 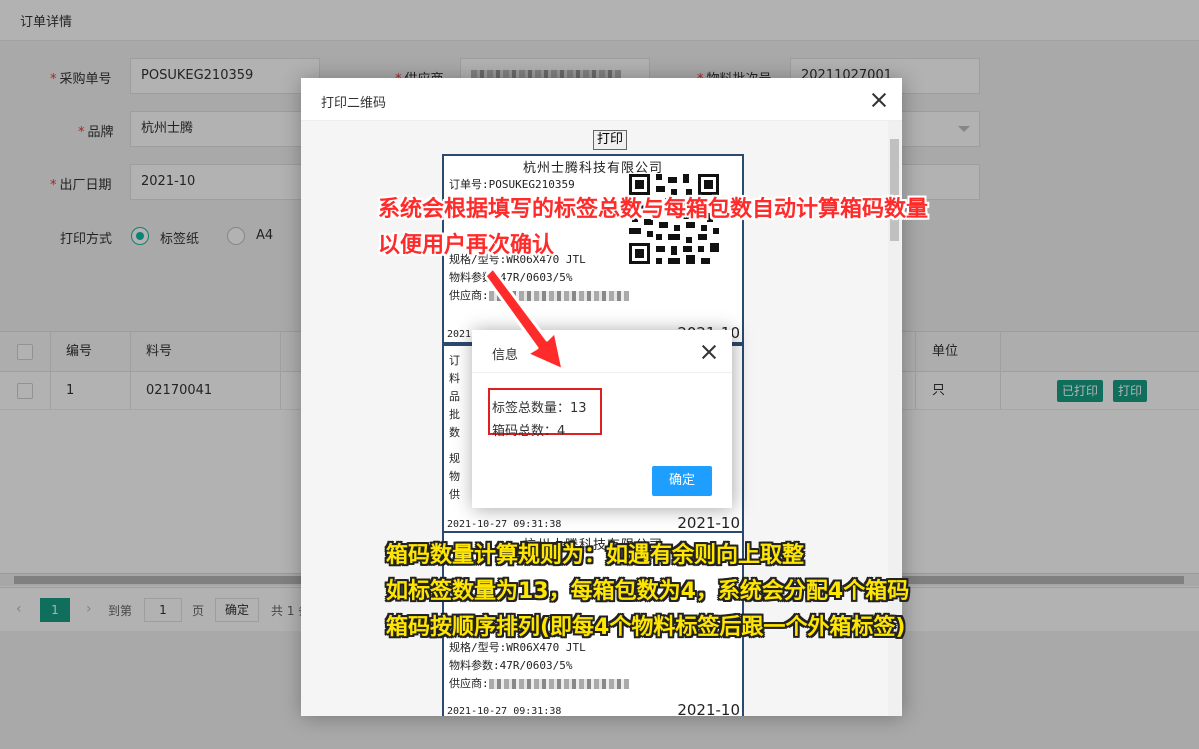 What do you see at coordinates (454, 378) in the screenshot?
I see `label-line: 料` at bounding box center [454, 378].